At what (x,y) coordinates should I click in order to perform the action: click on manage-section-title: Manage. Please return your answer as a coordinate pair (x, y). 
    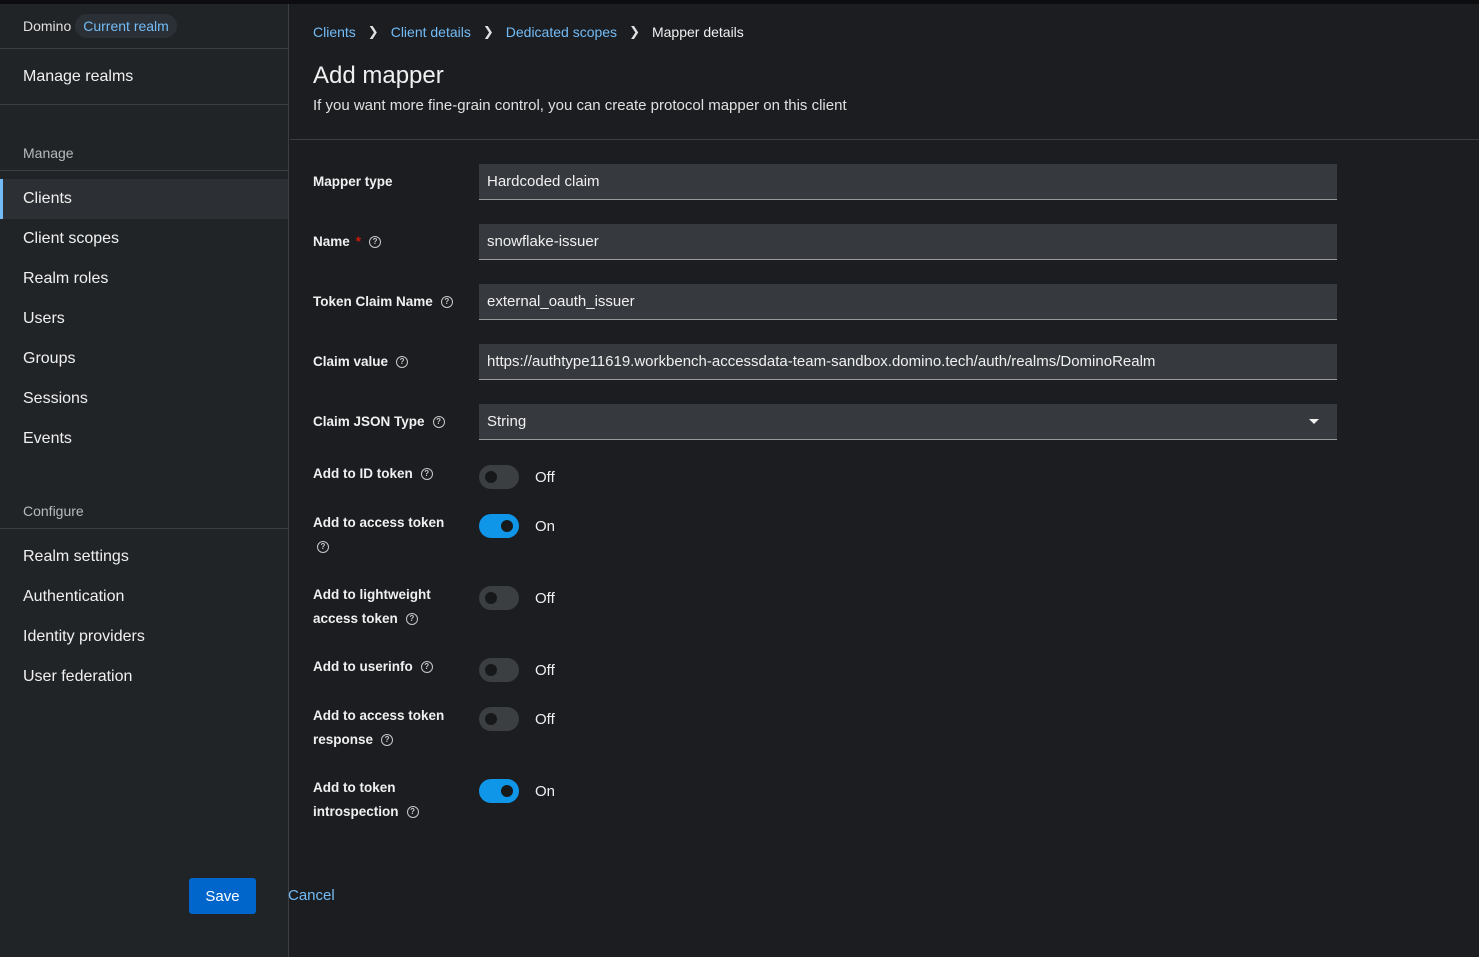
    Looking at the image, I should click on (144, 153).